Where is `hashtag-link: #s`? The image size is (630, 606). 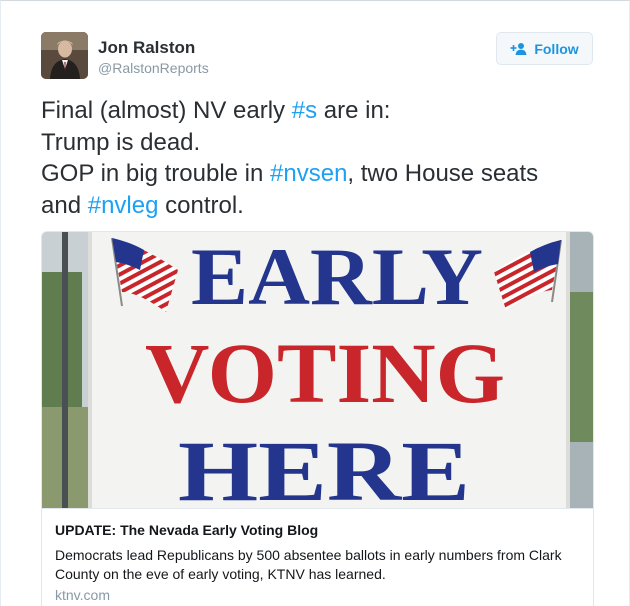
hashtag-link: #s is located at coordinates (304, 110).